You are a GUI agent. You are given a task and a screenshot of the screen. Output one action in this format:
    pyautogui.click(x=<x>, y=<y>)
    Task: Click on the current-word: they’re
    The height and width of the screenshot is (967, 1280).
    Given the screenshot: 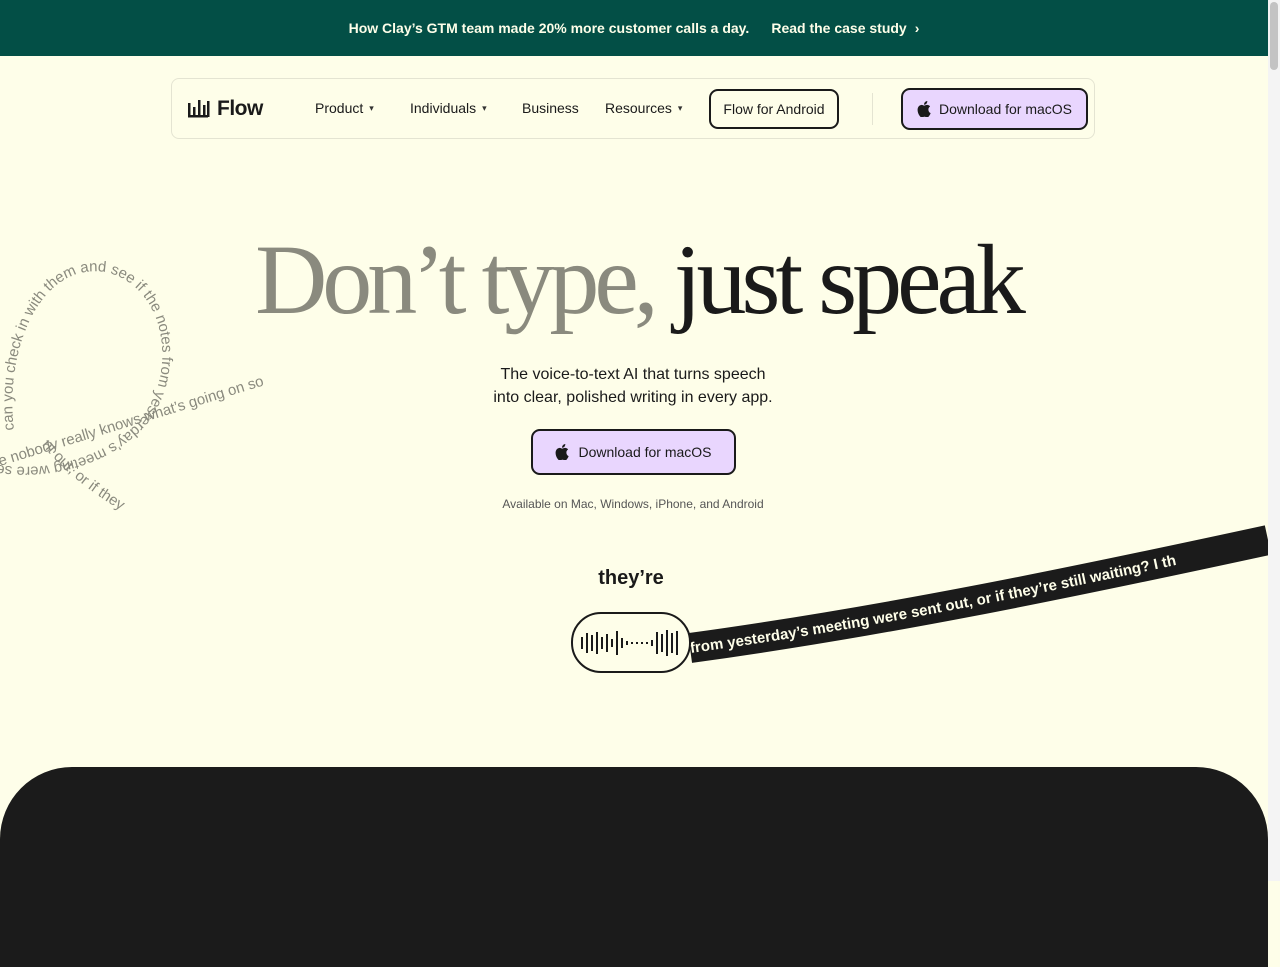 What is the action you would take?
    pyautogui.click(x=631, y=578)
    